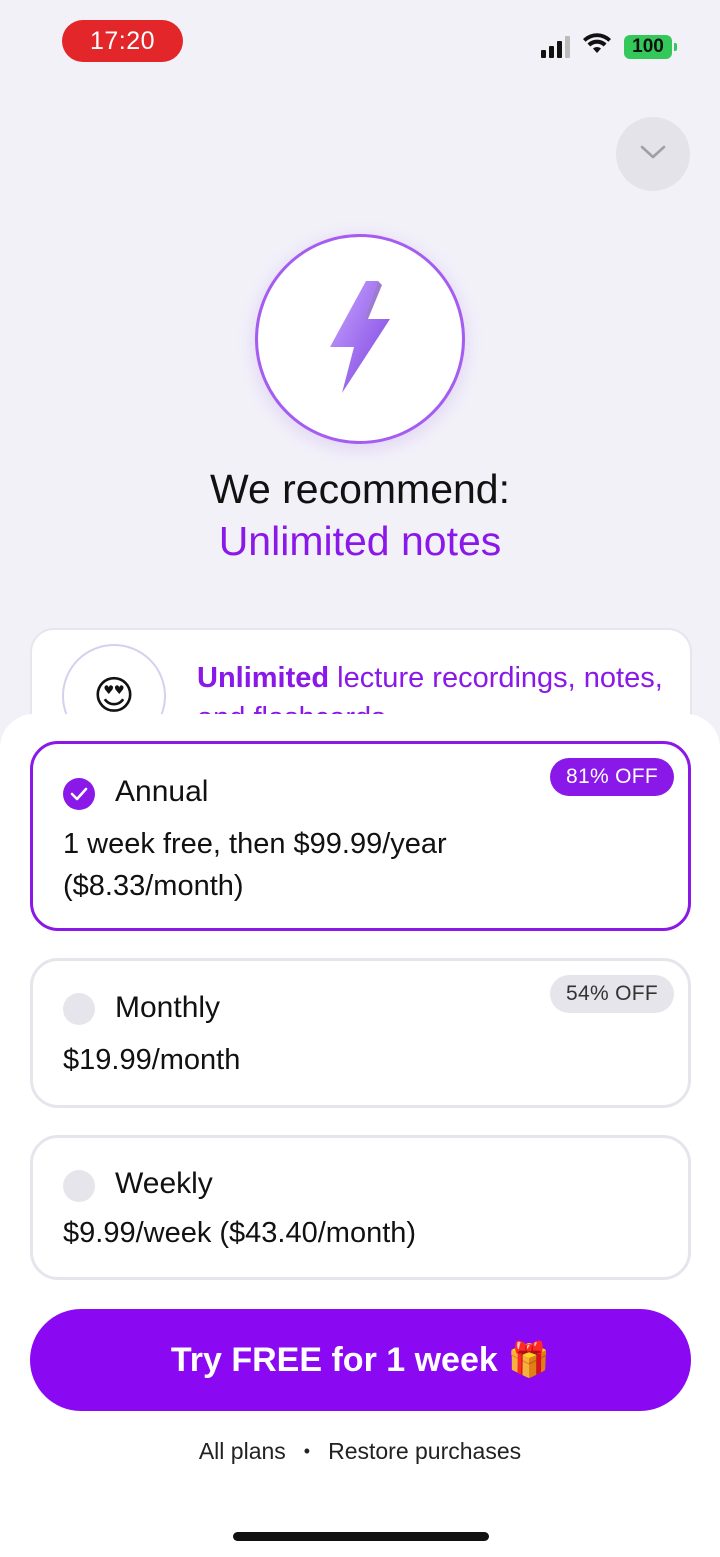 The image size is (720, 1557). What do you see at coordinates (360, 1033) in the screenshot?
I see `plan-option-monthly: Monthly $19.99/month 54% OFF` at bounding box center [360, 1033].